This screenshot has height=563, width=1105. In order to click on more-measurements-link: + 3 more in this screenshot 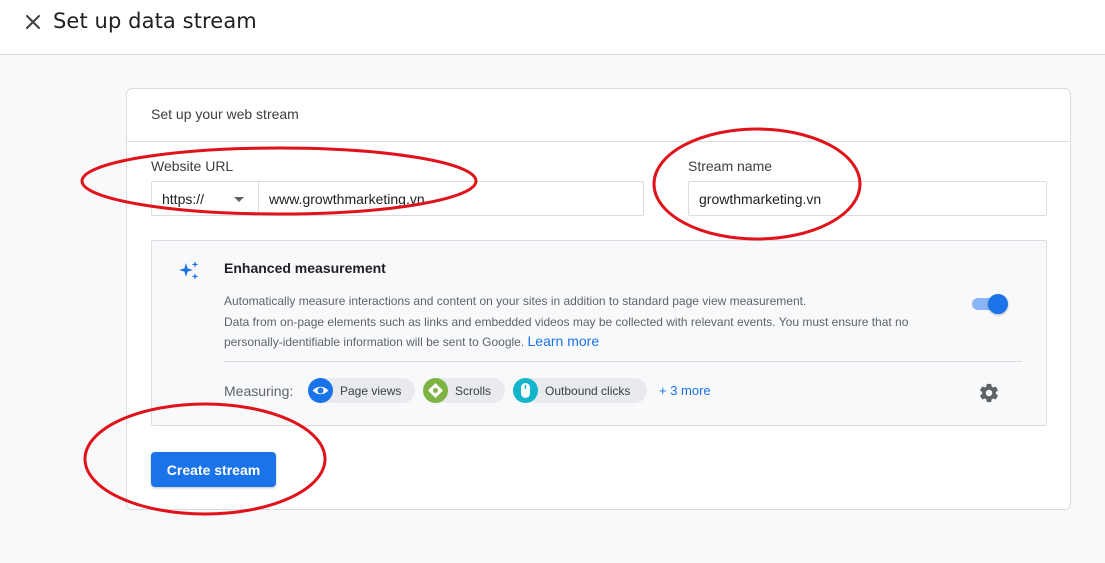, I will do `click(685, 390)`.